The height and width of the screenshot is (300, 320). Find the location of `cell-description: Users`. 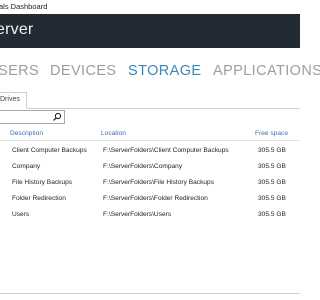

cell-description: Users is located at coordinates (21, 214).